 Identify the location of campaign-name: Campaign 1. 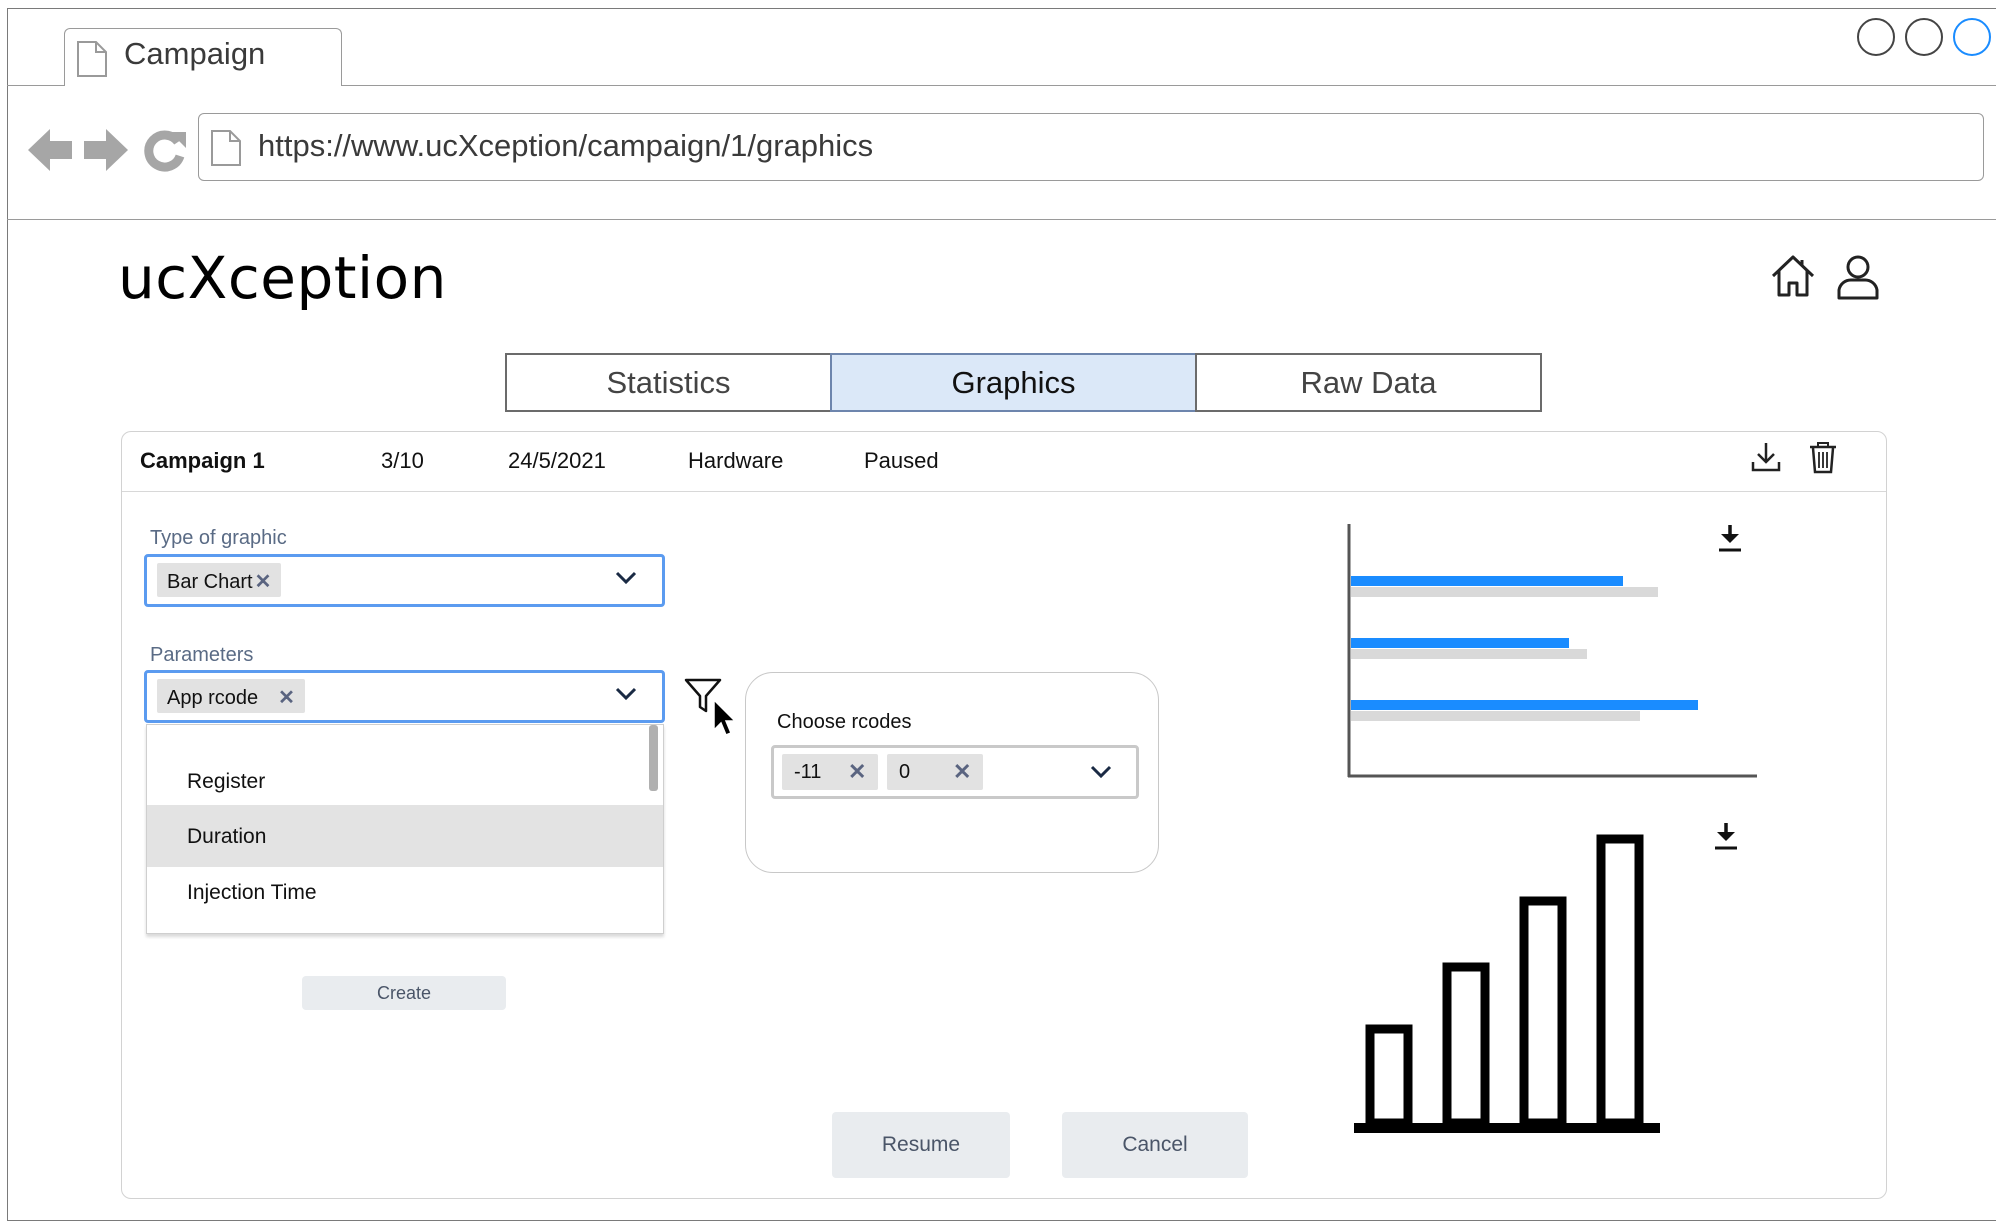
(202, 460).